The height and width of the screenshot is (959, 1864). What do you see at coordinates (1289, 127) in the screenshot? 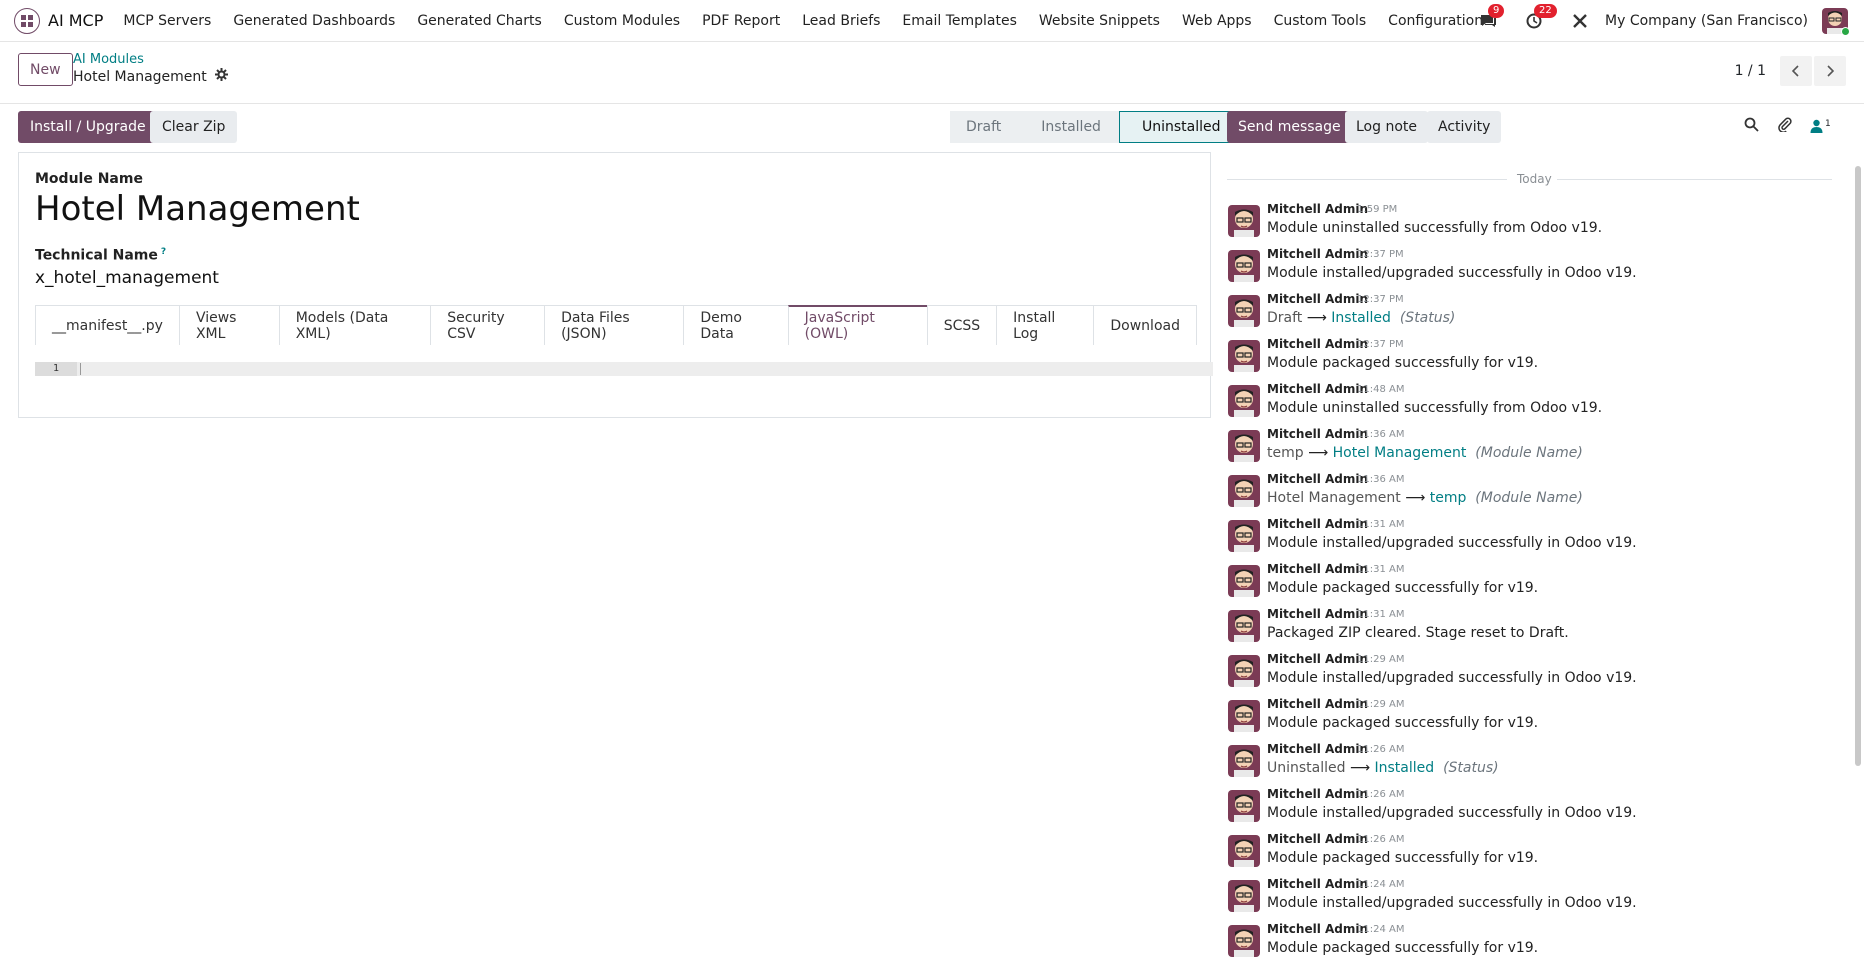
I see `send-message-button: Send message` at bounding box center [1289, 127].